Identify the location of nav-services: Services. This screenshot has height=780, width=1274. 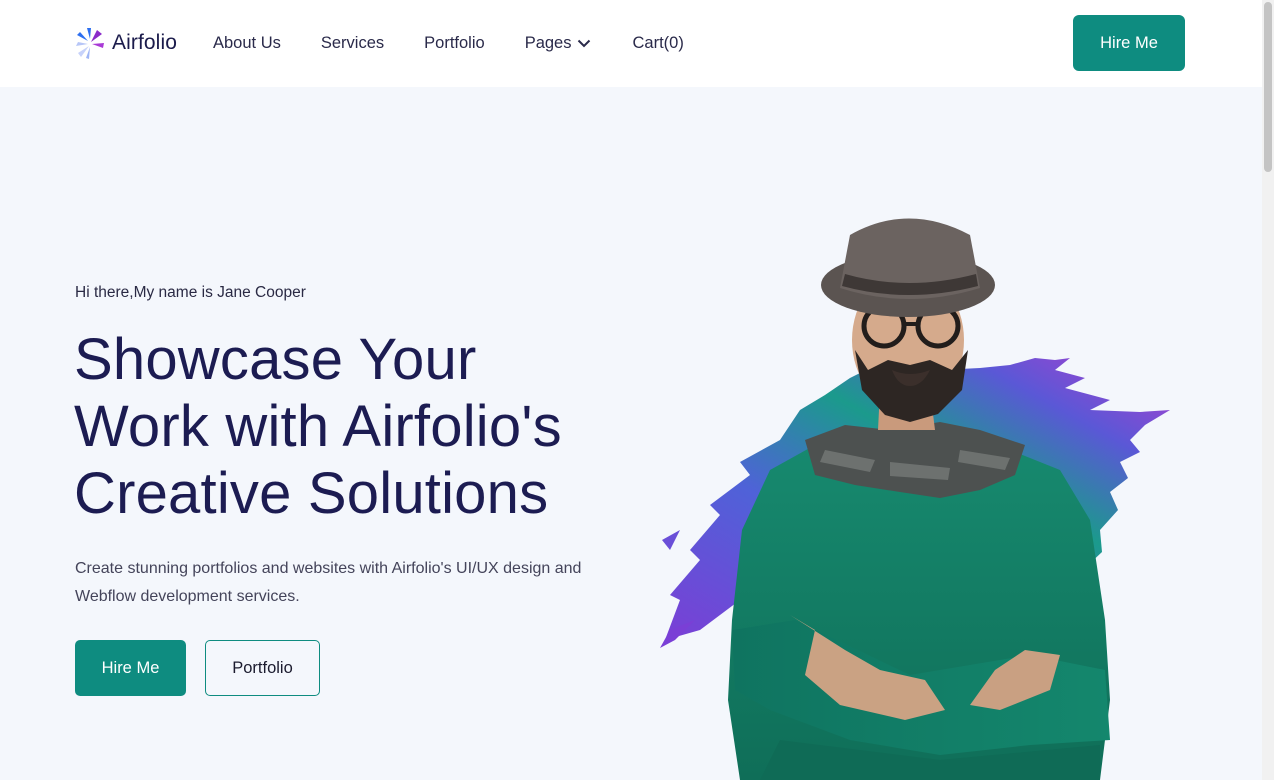
(352, 43).